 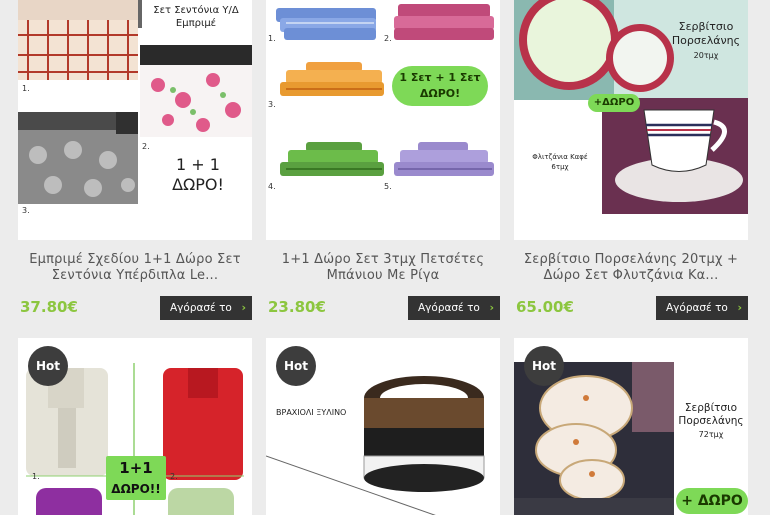 I want to click on cups-label-line: 6τμχ, so click(x=560, y=167).